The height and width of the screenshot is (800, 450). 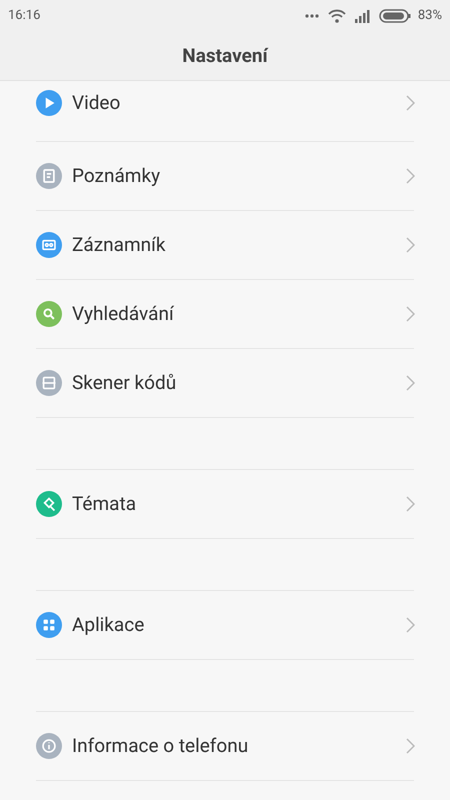 What do you see at coordinates (225, 504) in the screenshot?
I see `settings-item: Témata` at bounding box center [225, 504].